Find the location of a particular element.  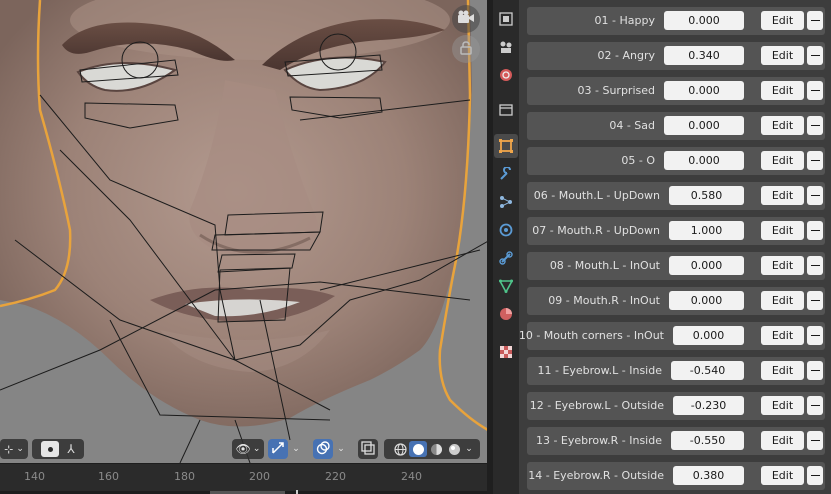

overlays-toggle is located at coordinates (323, 449).